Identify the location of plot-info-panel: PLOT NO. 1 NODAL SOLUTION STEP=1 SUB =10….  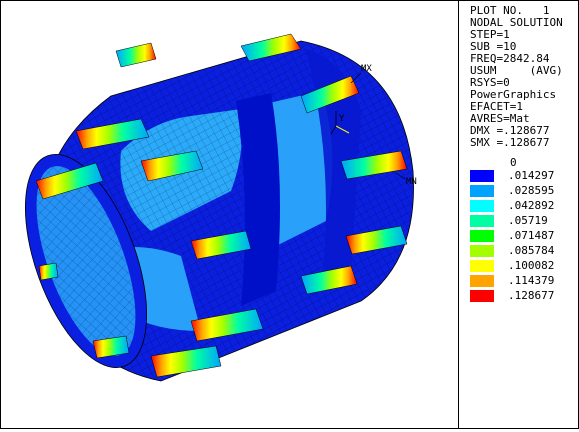
(524, 77).